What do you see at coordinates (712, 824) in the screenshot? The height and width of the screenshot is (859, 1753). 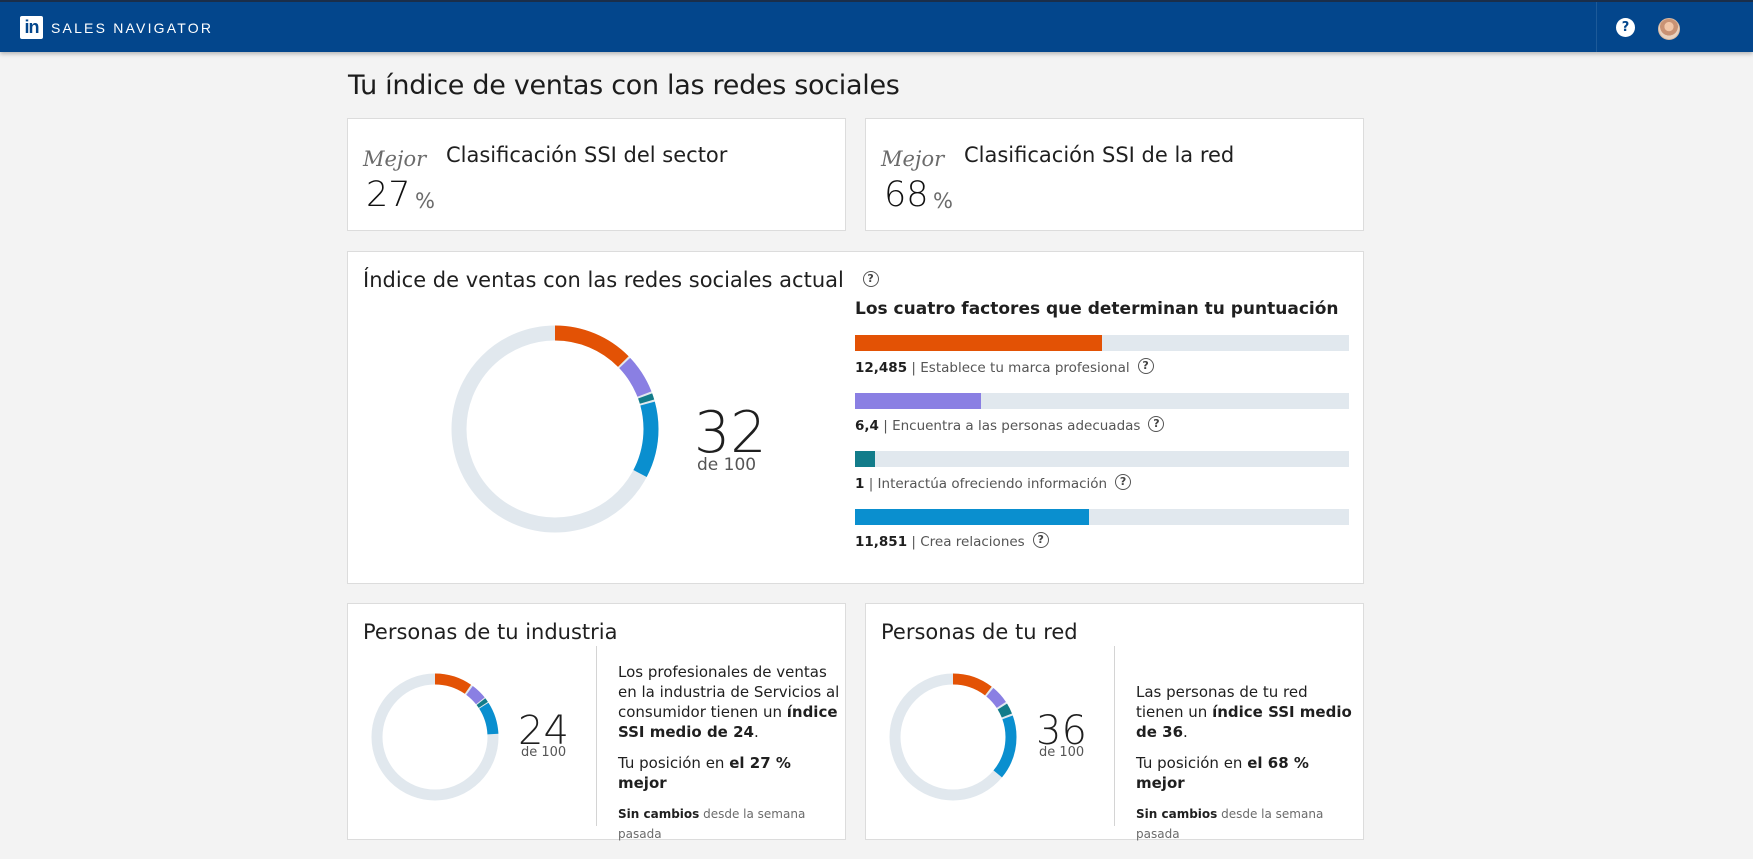 I see `industry-change-text: Sin cambios desde la semana pasada` at bounding box center [712, 824].